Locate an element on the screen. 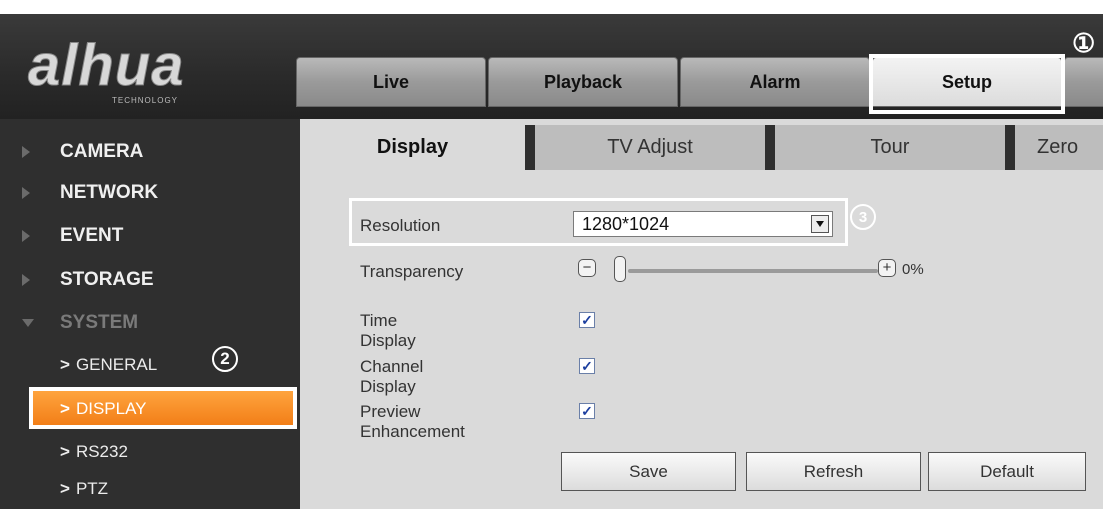  sidebar-item-system: SYSTEM is located at coordinates (150, 323).